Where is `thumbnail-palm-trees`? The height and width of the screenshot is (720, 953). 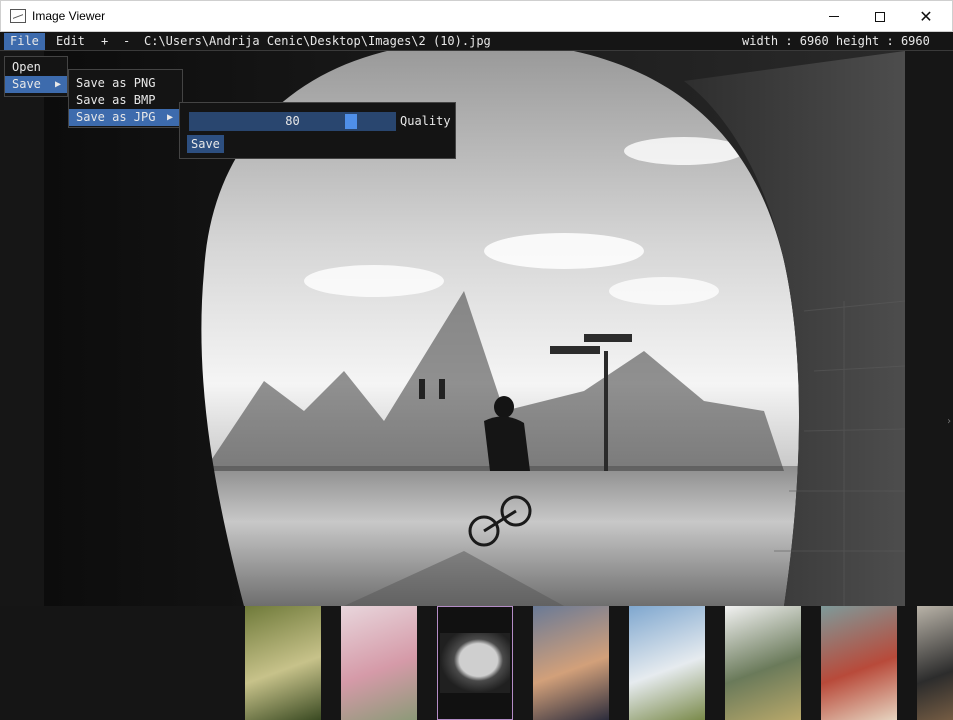 thumbnail-palm-trees is located at coordinates (667, 663).